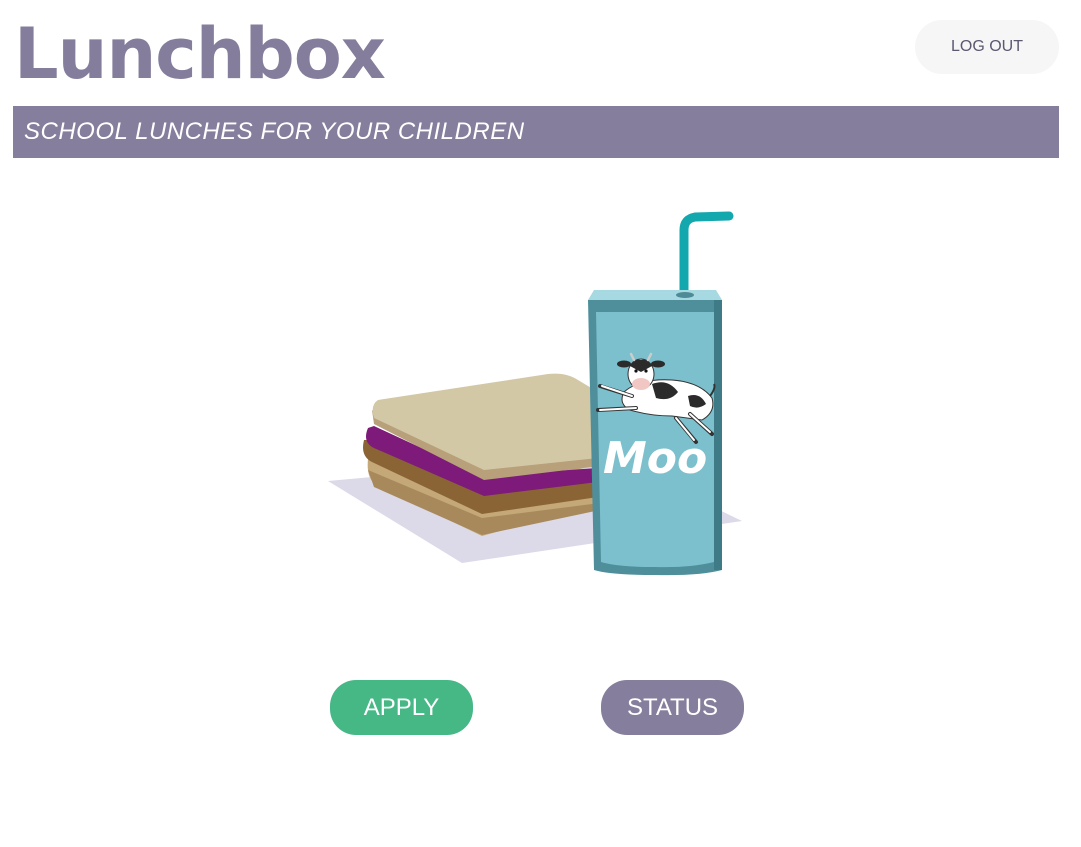 Image resolution: width=1081 pixels, height=847 pixels. I want to click on app-logo-title: Lunchbox, so click(200, 54).